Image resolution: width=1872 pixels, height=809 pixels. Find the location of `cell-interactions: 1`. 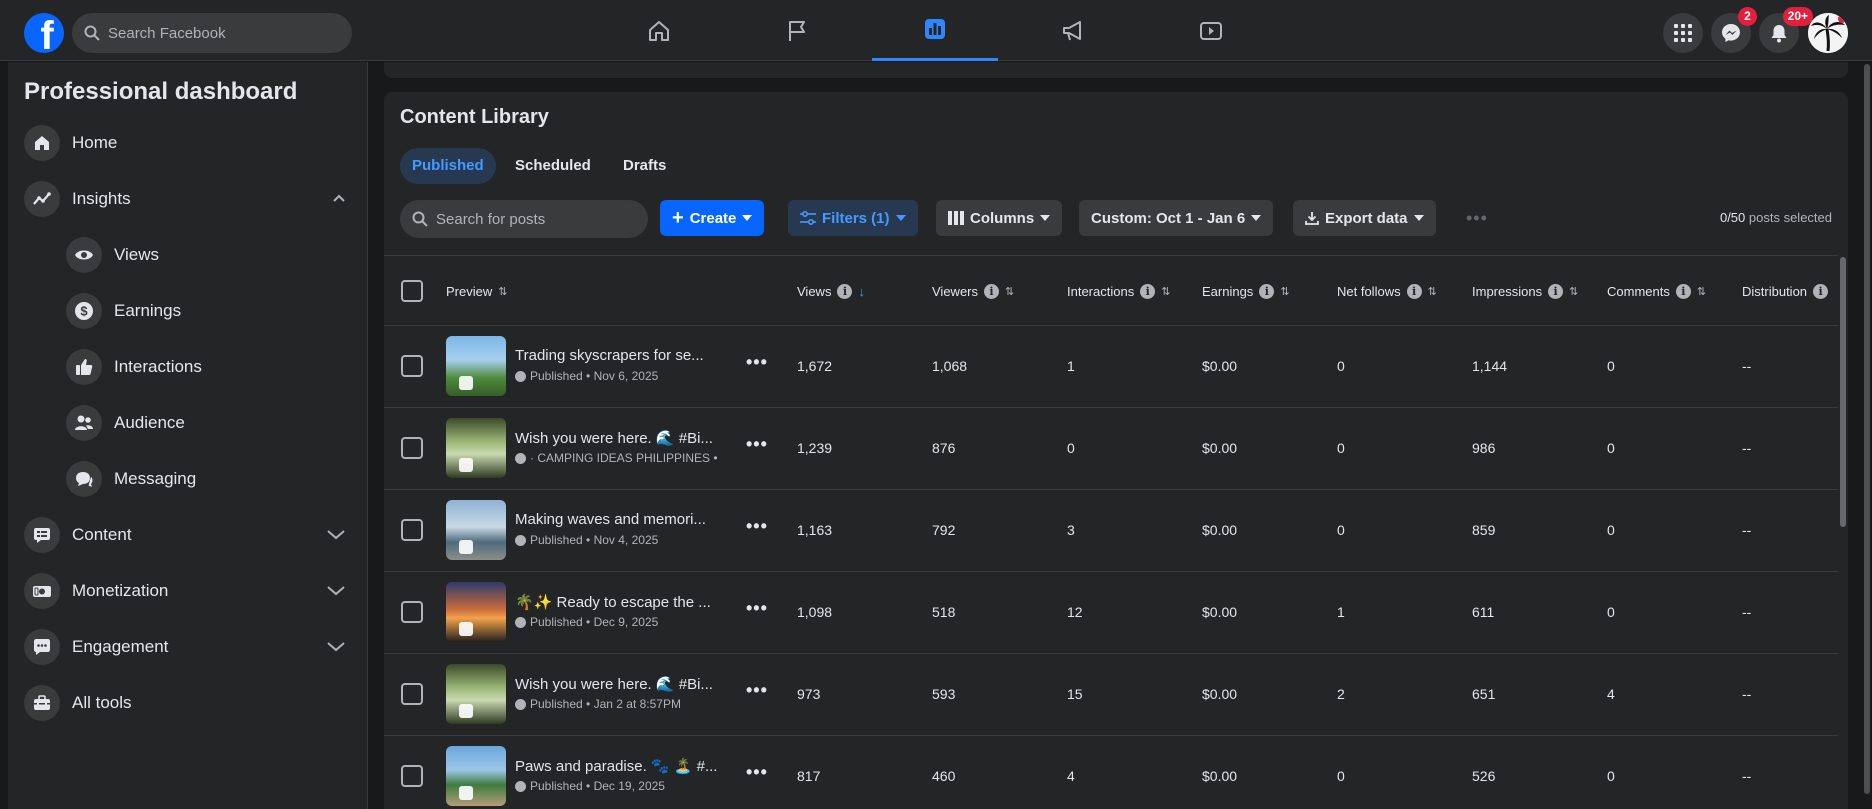

cell-interactions: 1 is located at coordinates (1071, 366).